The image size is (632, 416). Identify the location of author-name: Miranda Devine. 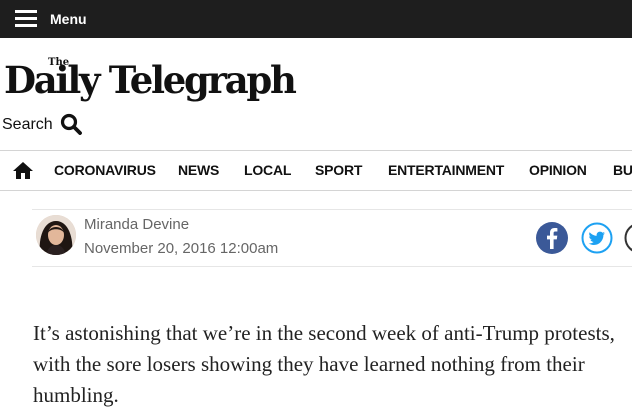
(136, 224).